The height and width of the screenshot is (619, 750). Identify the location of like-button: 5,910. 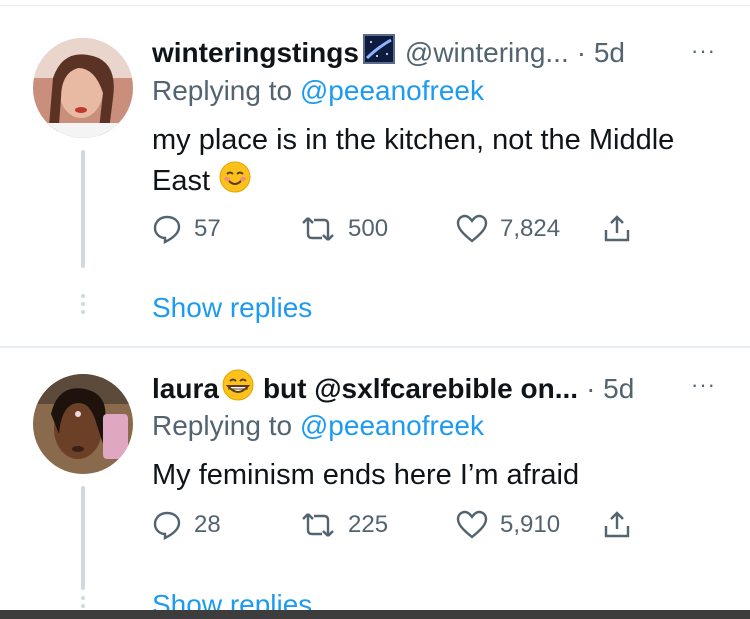
(529, 525).